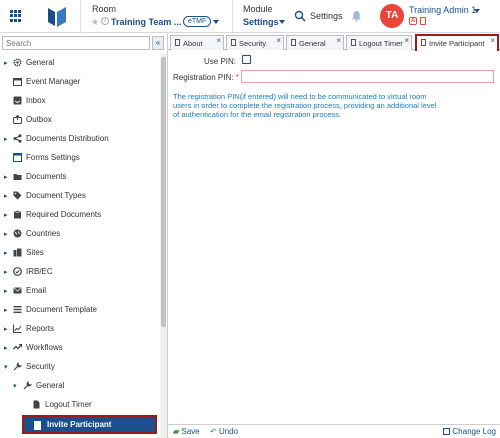 This screenshot has width=500, height=438. Describe the element at coordinates (80, 252) in the screenshot. I see `sidebar-item-sites: ▸ Sites` at that location.